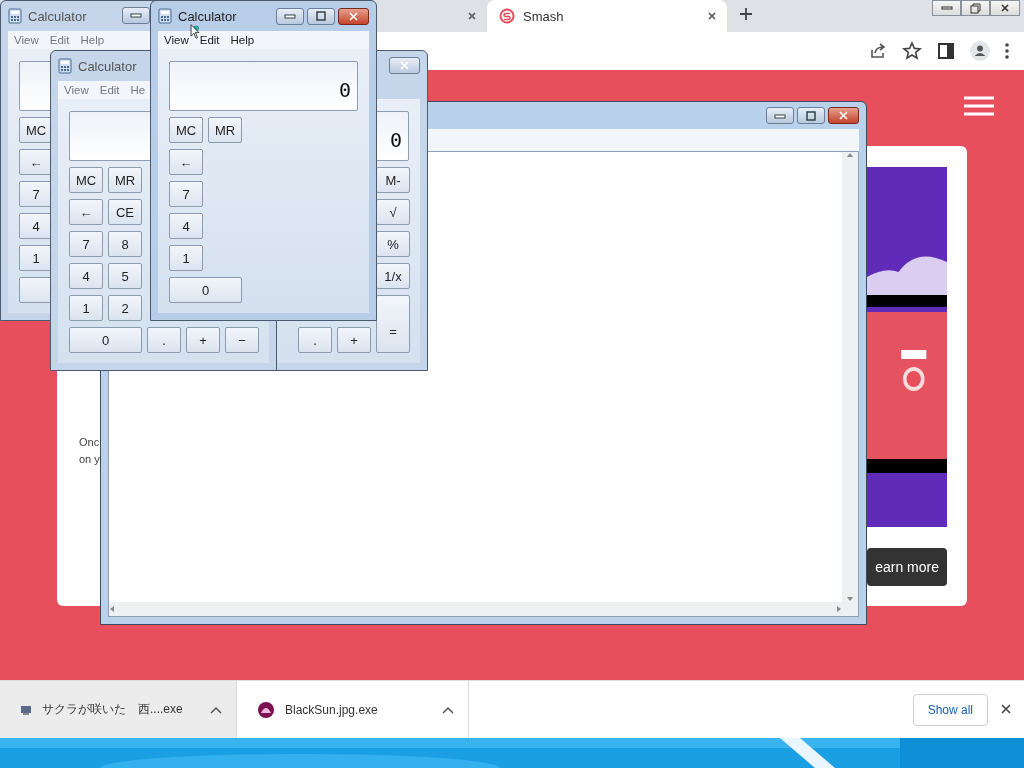 The height and width of the screenshot is (768, 1024). I want to click on calculator-display: 0, so click(263, 86).